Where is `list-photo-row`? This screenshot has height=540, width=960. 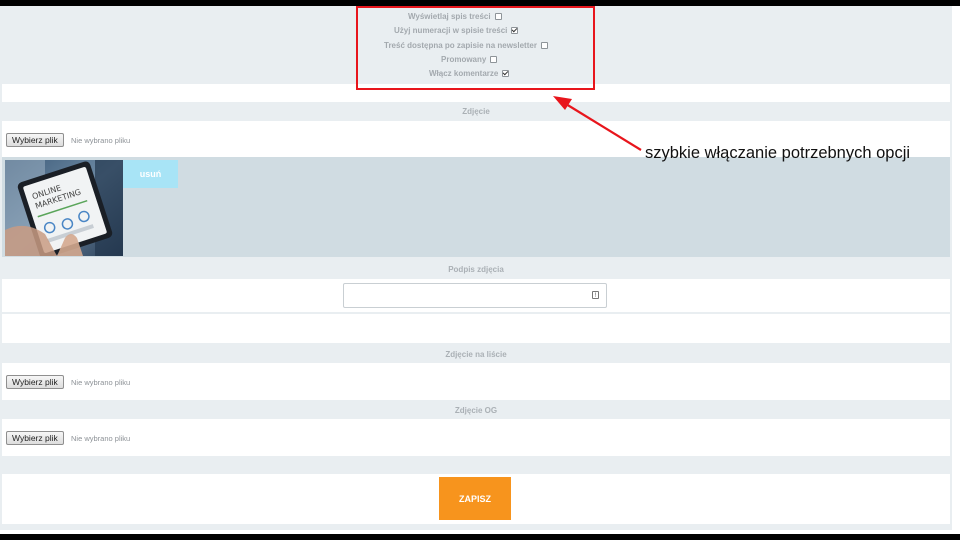 list-photo-row is located at coordinates (476, 381).